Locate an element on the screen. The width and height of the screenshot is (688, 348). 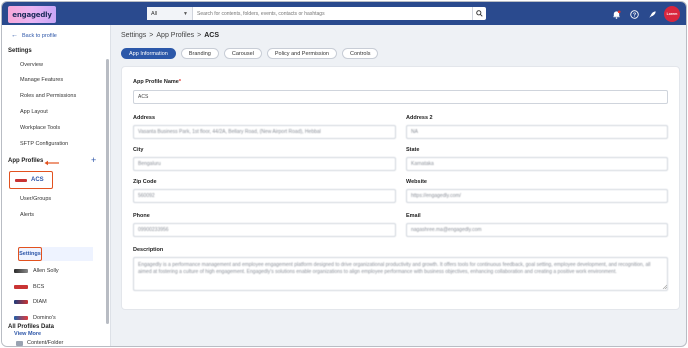
add-profile-button: + is located at coordinates (93, 160).